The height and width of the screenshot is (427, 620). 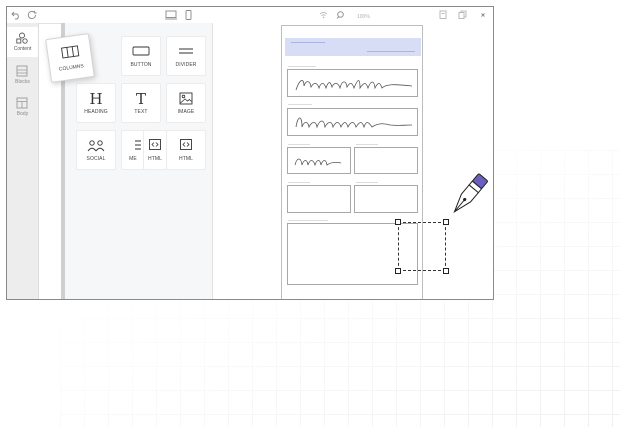 I want to click on heading-icon: H, so click(x=96, y=99).